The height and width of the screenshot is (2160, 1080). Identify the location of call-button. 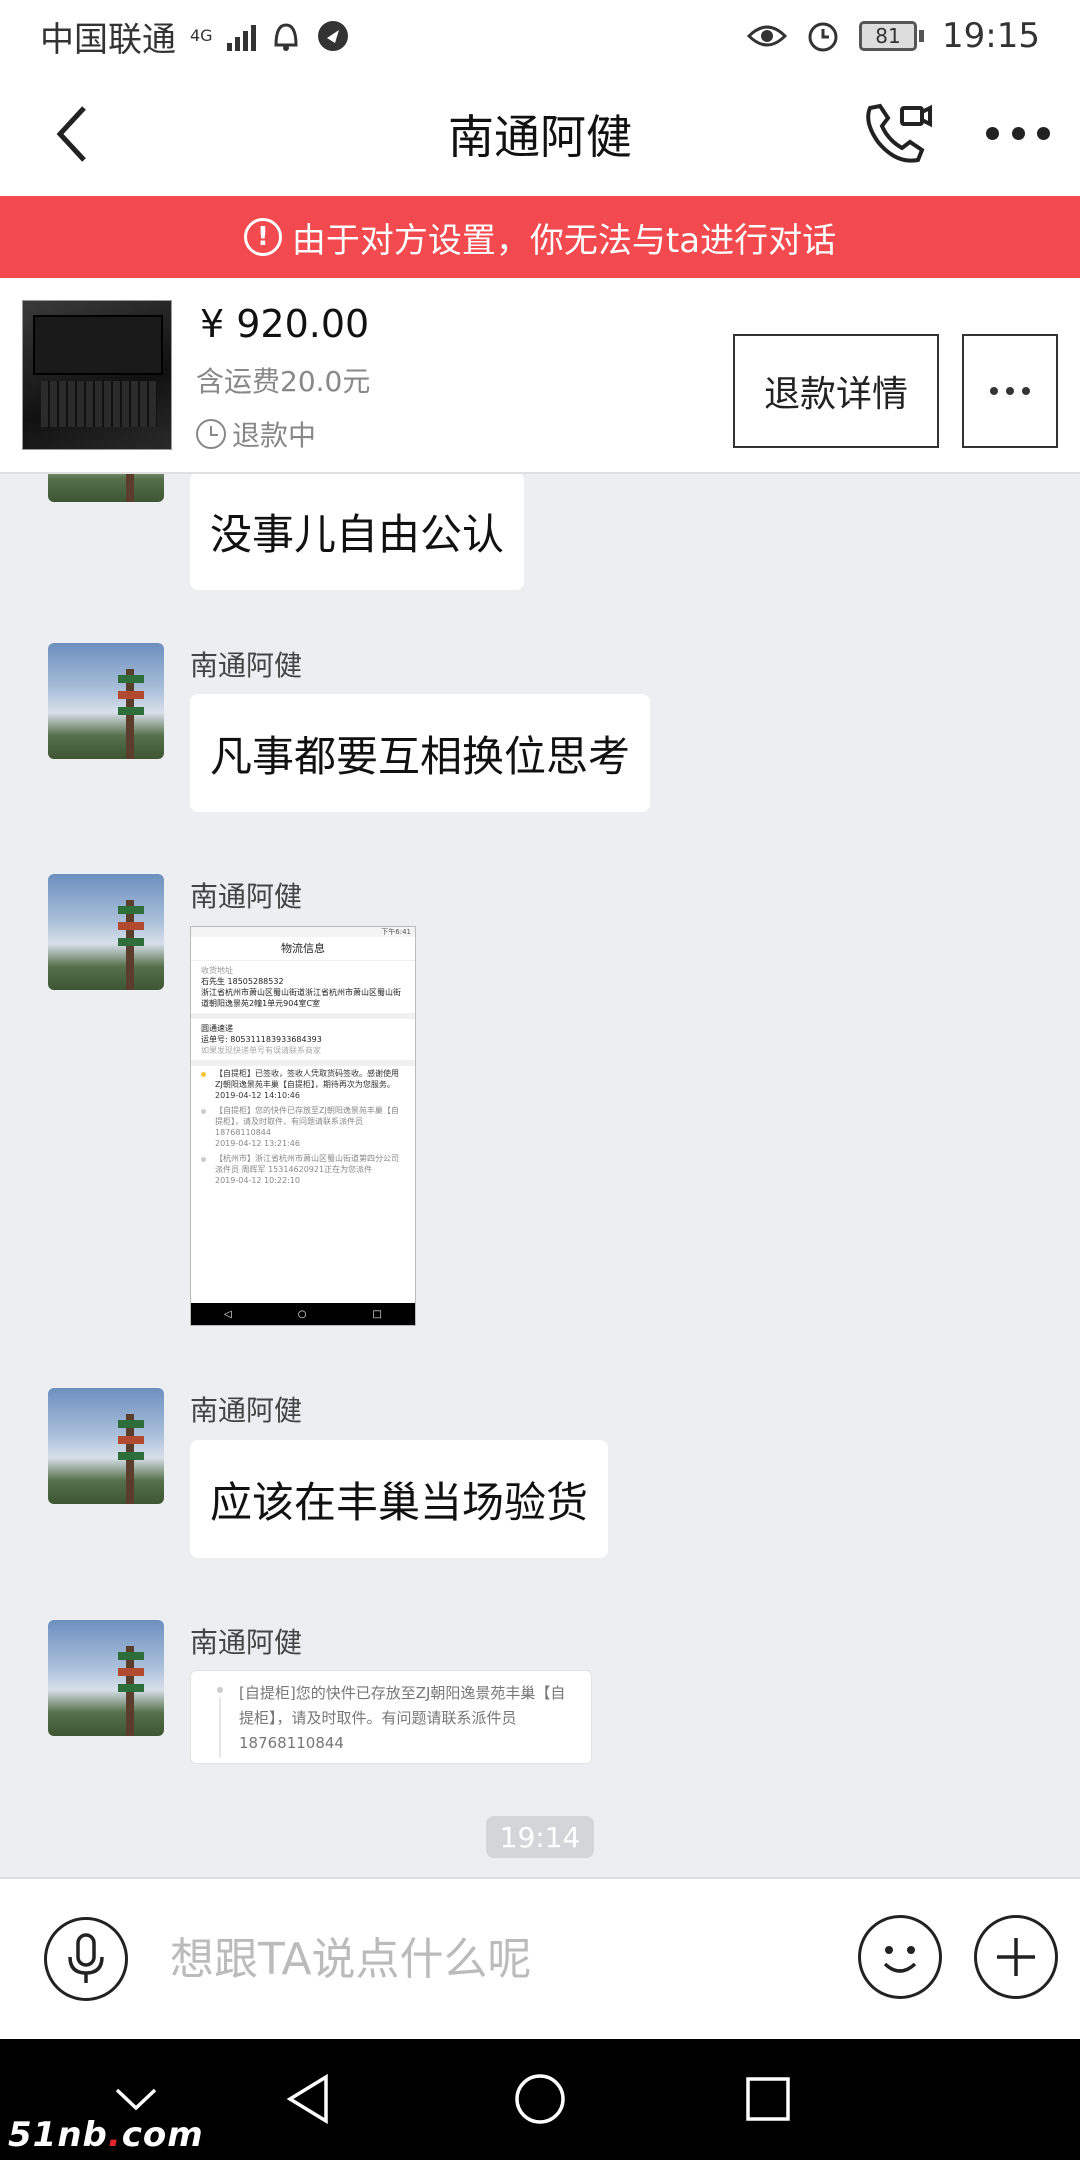
(898, 134).